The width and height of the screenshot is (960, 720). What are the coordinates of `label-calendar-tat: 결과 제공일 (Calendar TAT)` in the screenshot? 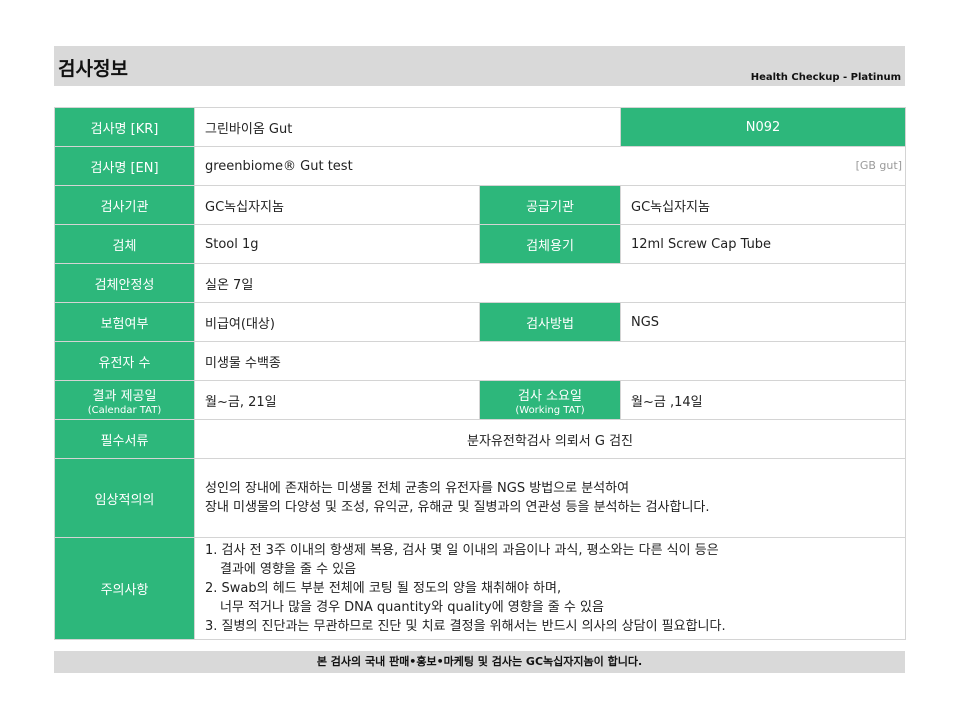 It's located at (124, 400).